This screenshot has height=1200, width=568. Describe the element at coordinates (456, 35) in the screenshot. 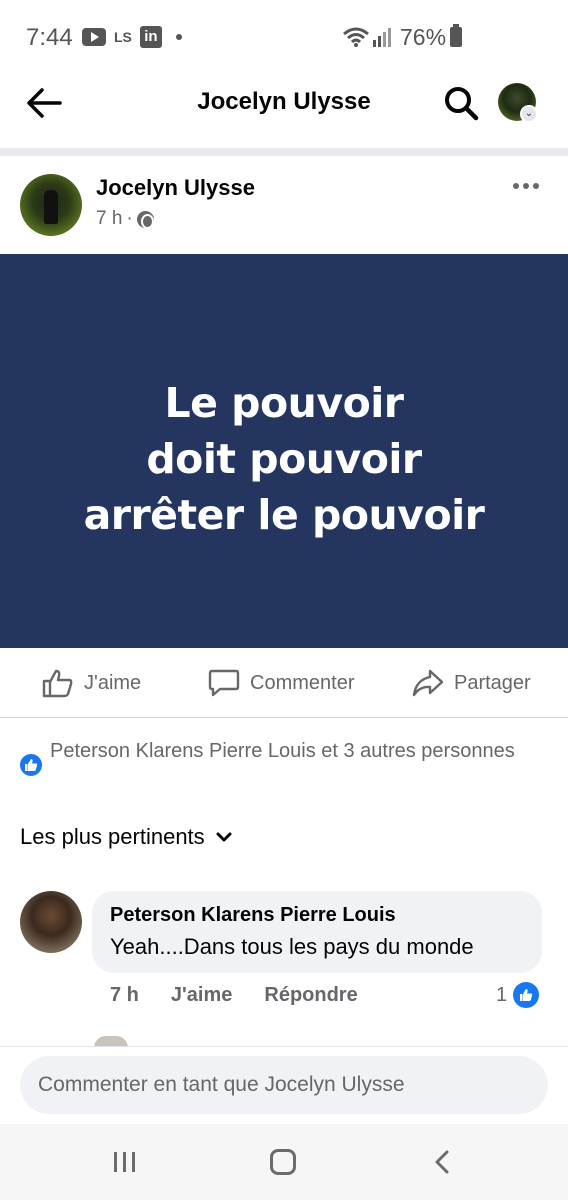

I see `battery-icon` at that location.